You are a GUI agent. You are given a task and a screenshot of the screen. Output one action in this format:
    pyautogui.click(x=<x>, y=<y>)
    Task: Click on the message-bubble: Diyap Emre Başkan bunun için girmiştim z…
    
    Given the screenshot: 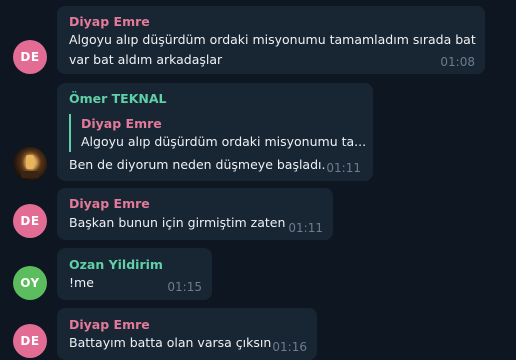 What is the action you would take?
    pyautogui.click(x=195, y=214)
    